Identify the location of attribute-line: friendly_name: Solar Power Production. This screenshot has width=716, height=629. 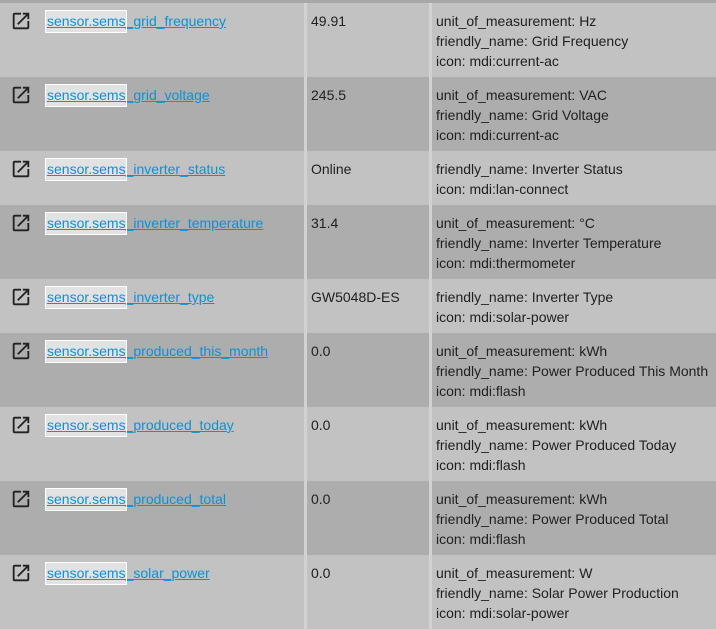
(574, 593).